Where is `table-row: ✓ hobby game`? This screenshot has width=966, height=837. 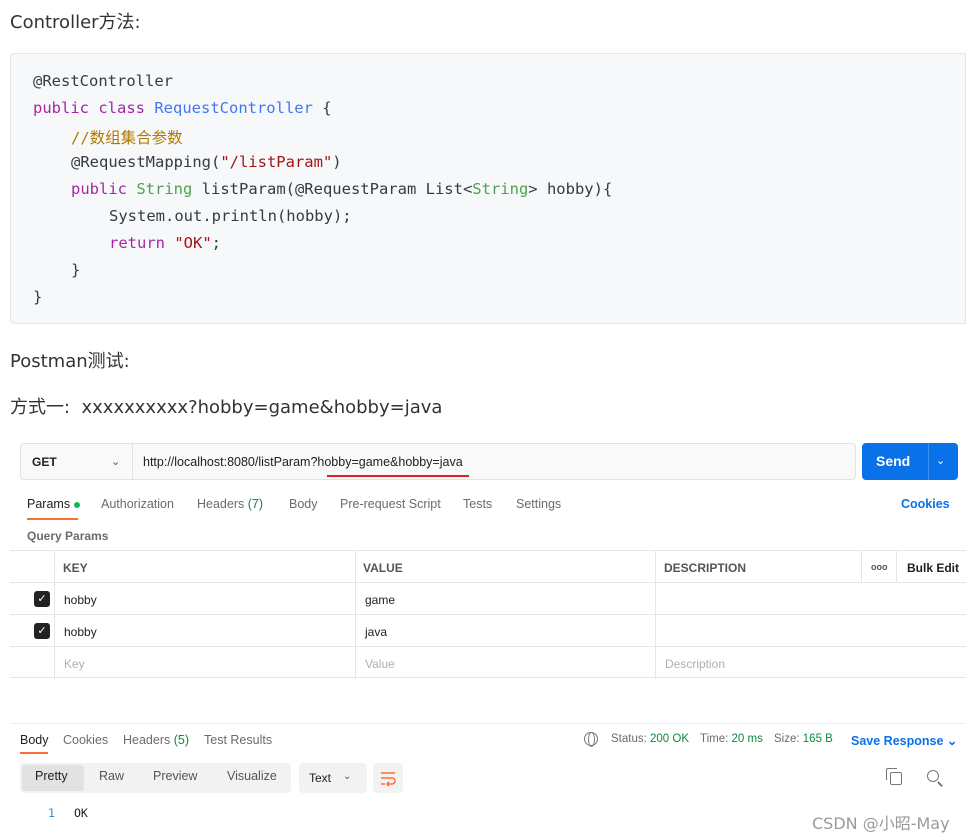
table-row: ✓ hobby game is located at coordinates (488, 598).